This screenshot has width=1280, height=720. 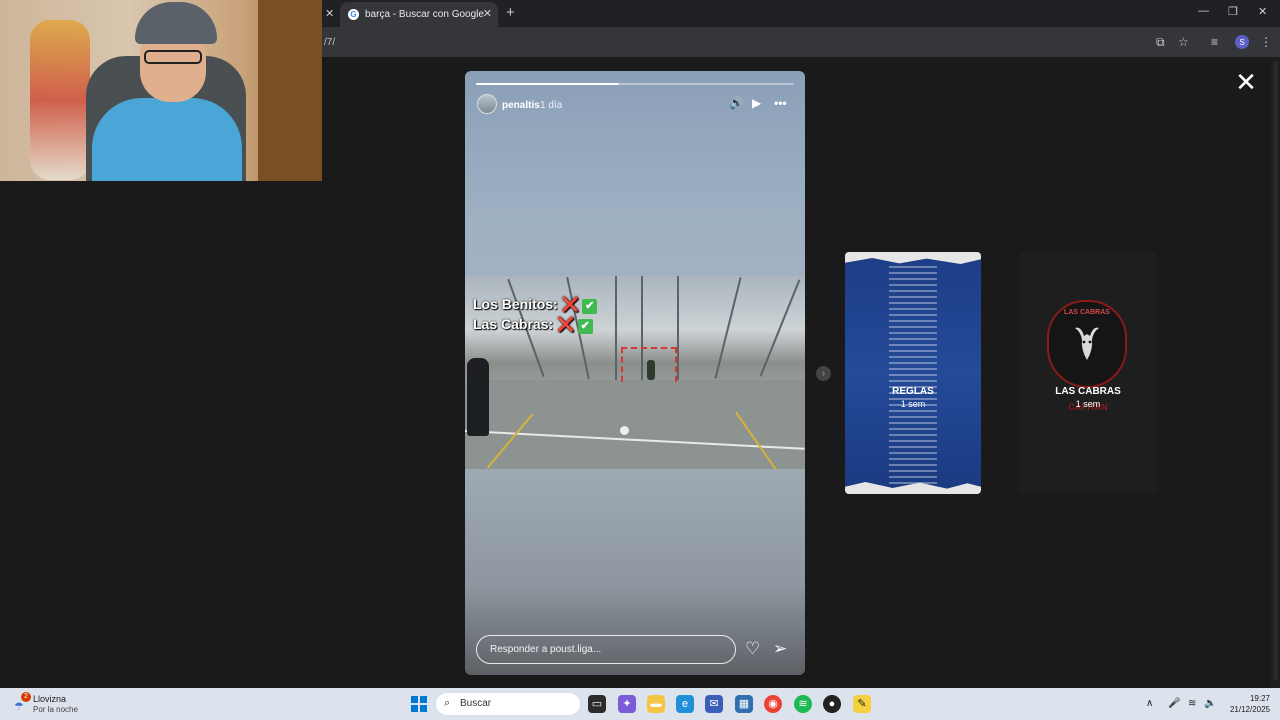 I want to click on volume-icon: 🔈, so click(x=1210, y=703).